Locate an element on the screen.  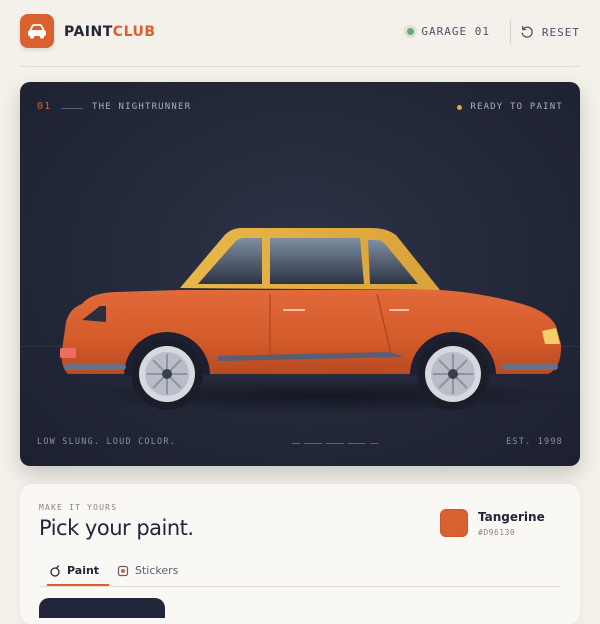
tab-stickers: Stickers is located at coordinates (147, 570).